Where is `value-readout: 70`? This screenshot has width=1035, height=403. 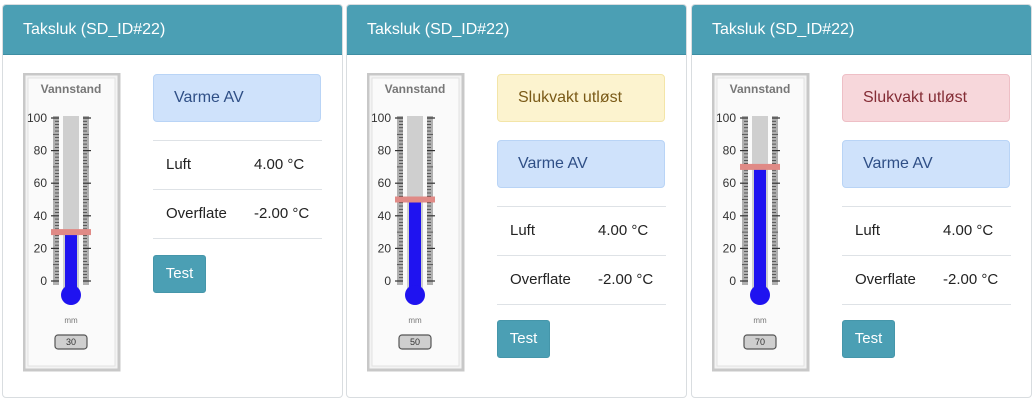 value-readout: 70 is located at coordinates (760, 342).